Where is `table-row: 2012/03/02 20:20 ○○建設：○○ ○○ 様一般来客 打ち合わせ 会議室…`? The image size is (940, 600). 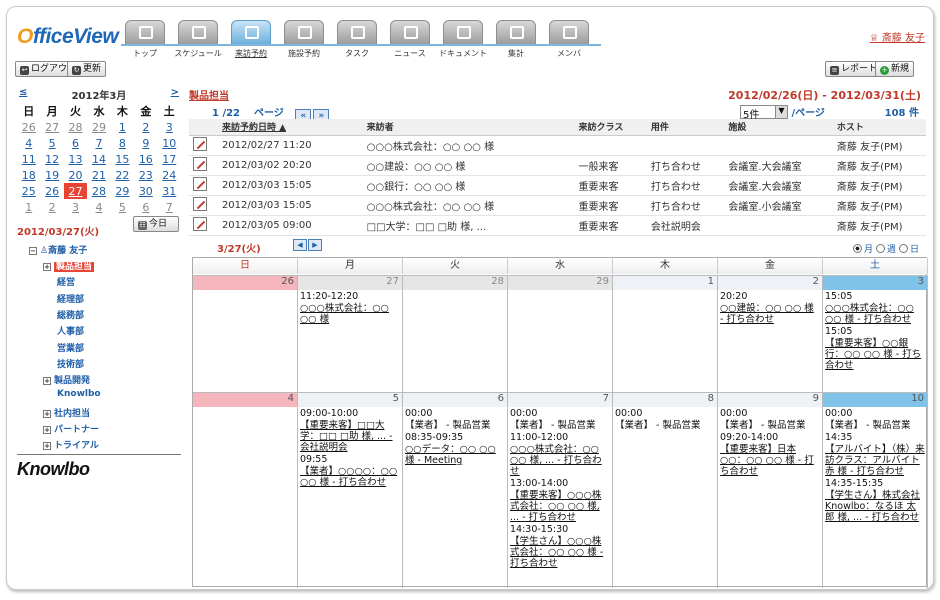
table-row: 2012/03/02 20:20 ○○建設：○○ ○○ 様一般来客 打ち合わせ 会議室… is located at coordinates (557, 165).